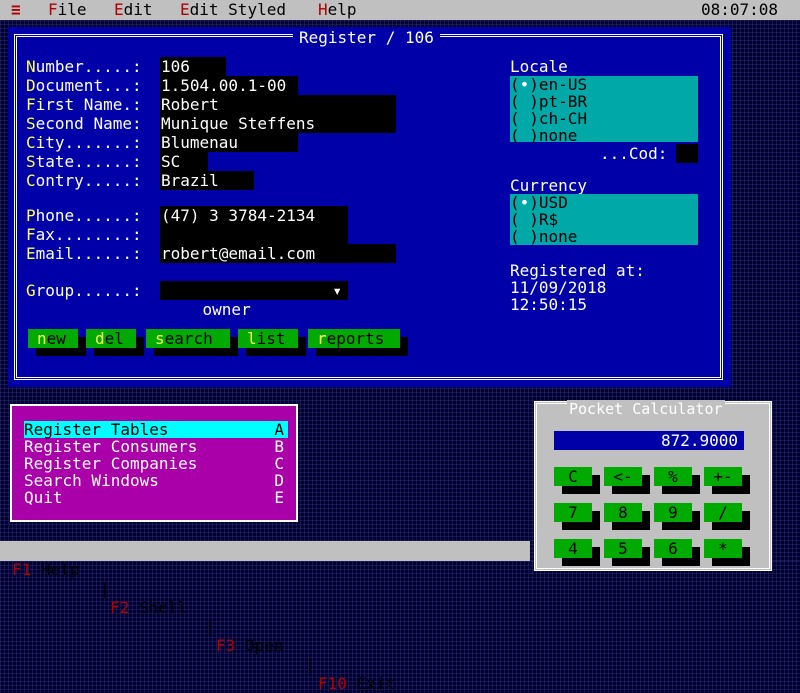 The image size is (800, 693). I want to click on registered-time: 12:50:15, so click(549, 304).